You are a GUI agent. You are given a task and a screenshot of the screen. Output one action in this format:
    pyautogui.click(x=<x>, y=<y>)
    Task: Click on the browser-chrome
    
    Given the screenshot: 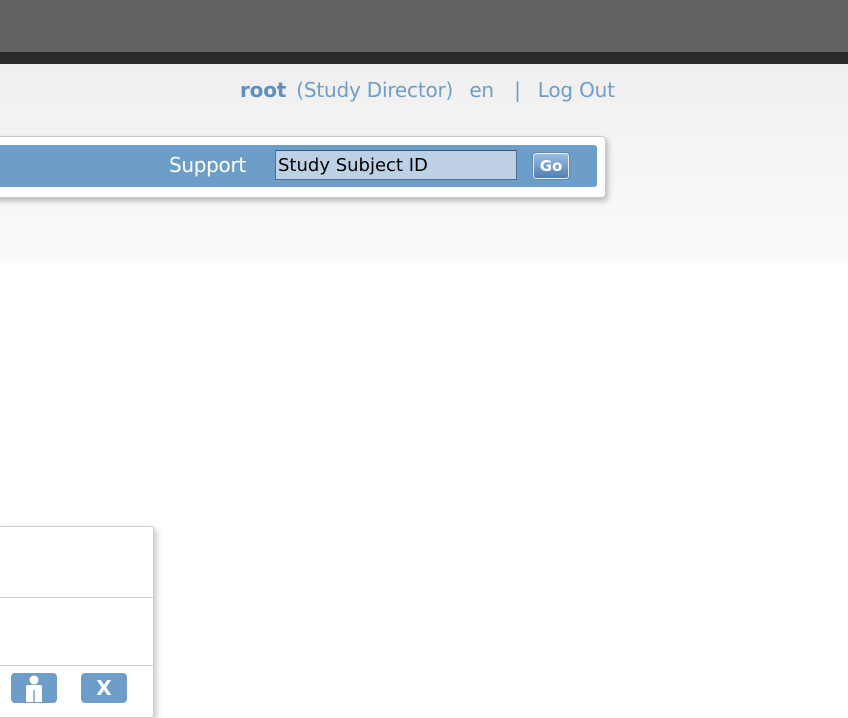 What is the action you would take?
    pyautogui.click(x=424, y=26)
    